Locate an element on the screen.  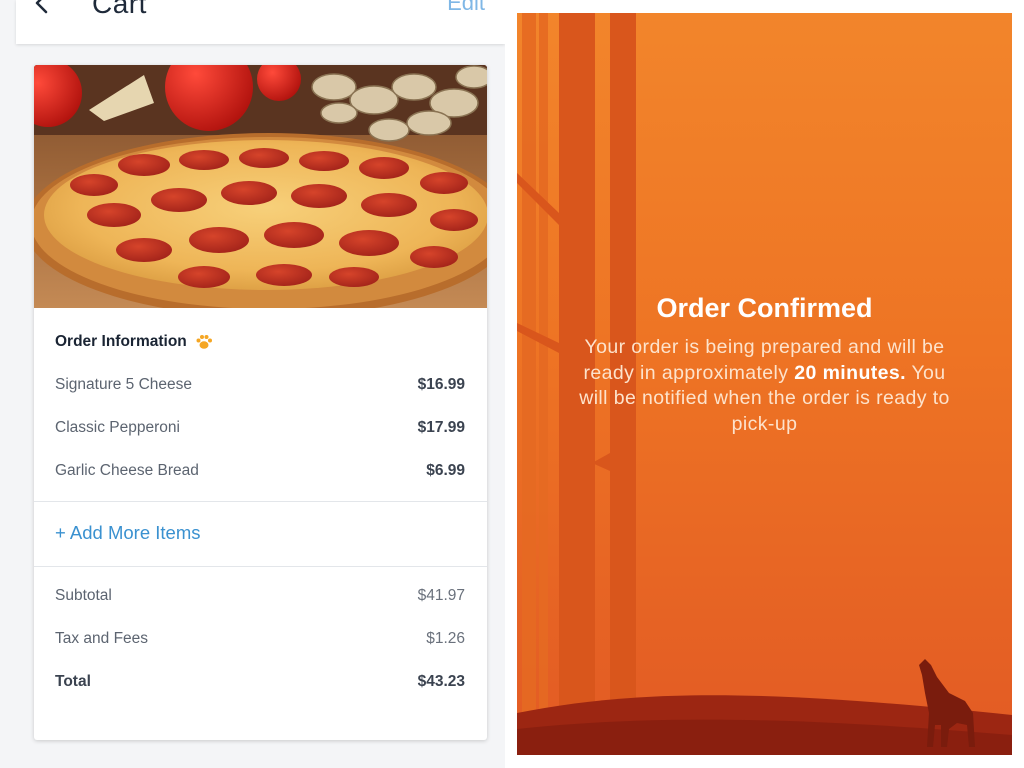
tax-label: Tax and Fees is located at coordinates (102, 638).